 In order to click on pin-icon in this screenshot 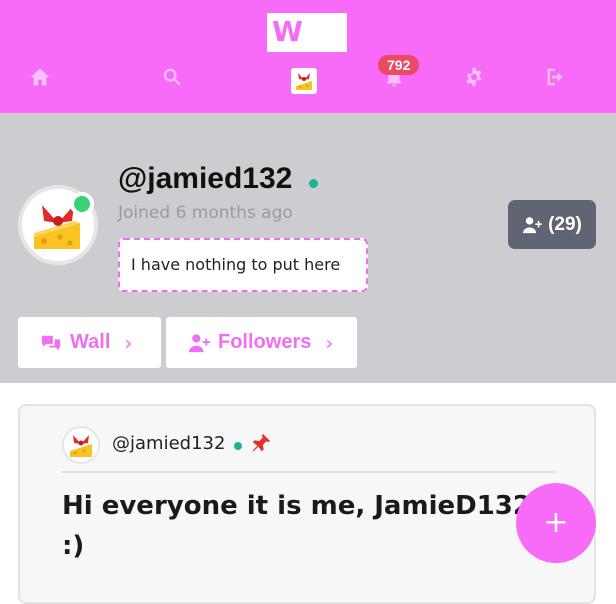, I will do `click(261, 442)`.